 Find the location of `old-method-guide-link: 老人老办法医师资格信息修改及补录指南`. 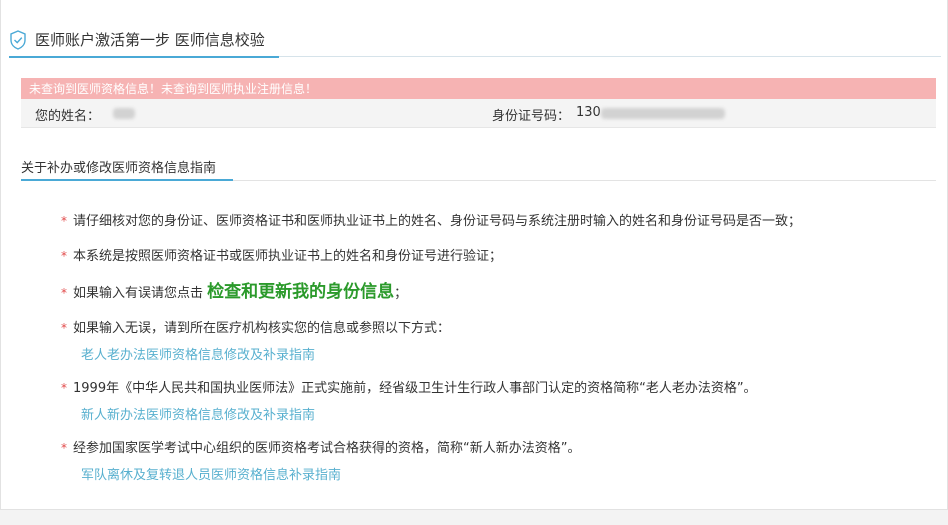

old-method-guide-link: 老人老办法医师资格信息修改及补录指南 is located at coordinates (198, 353).